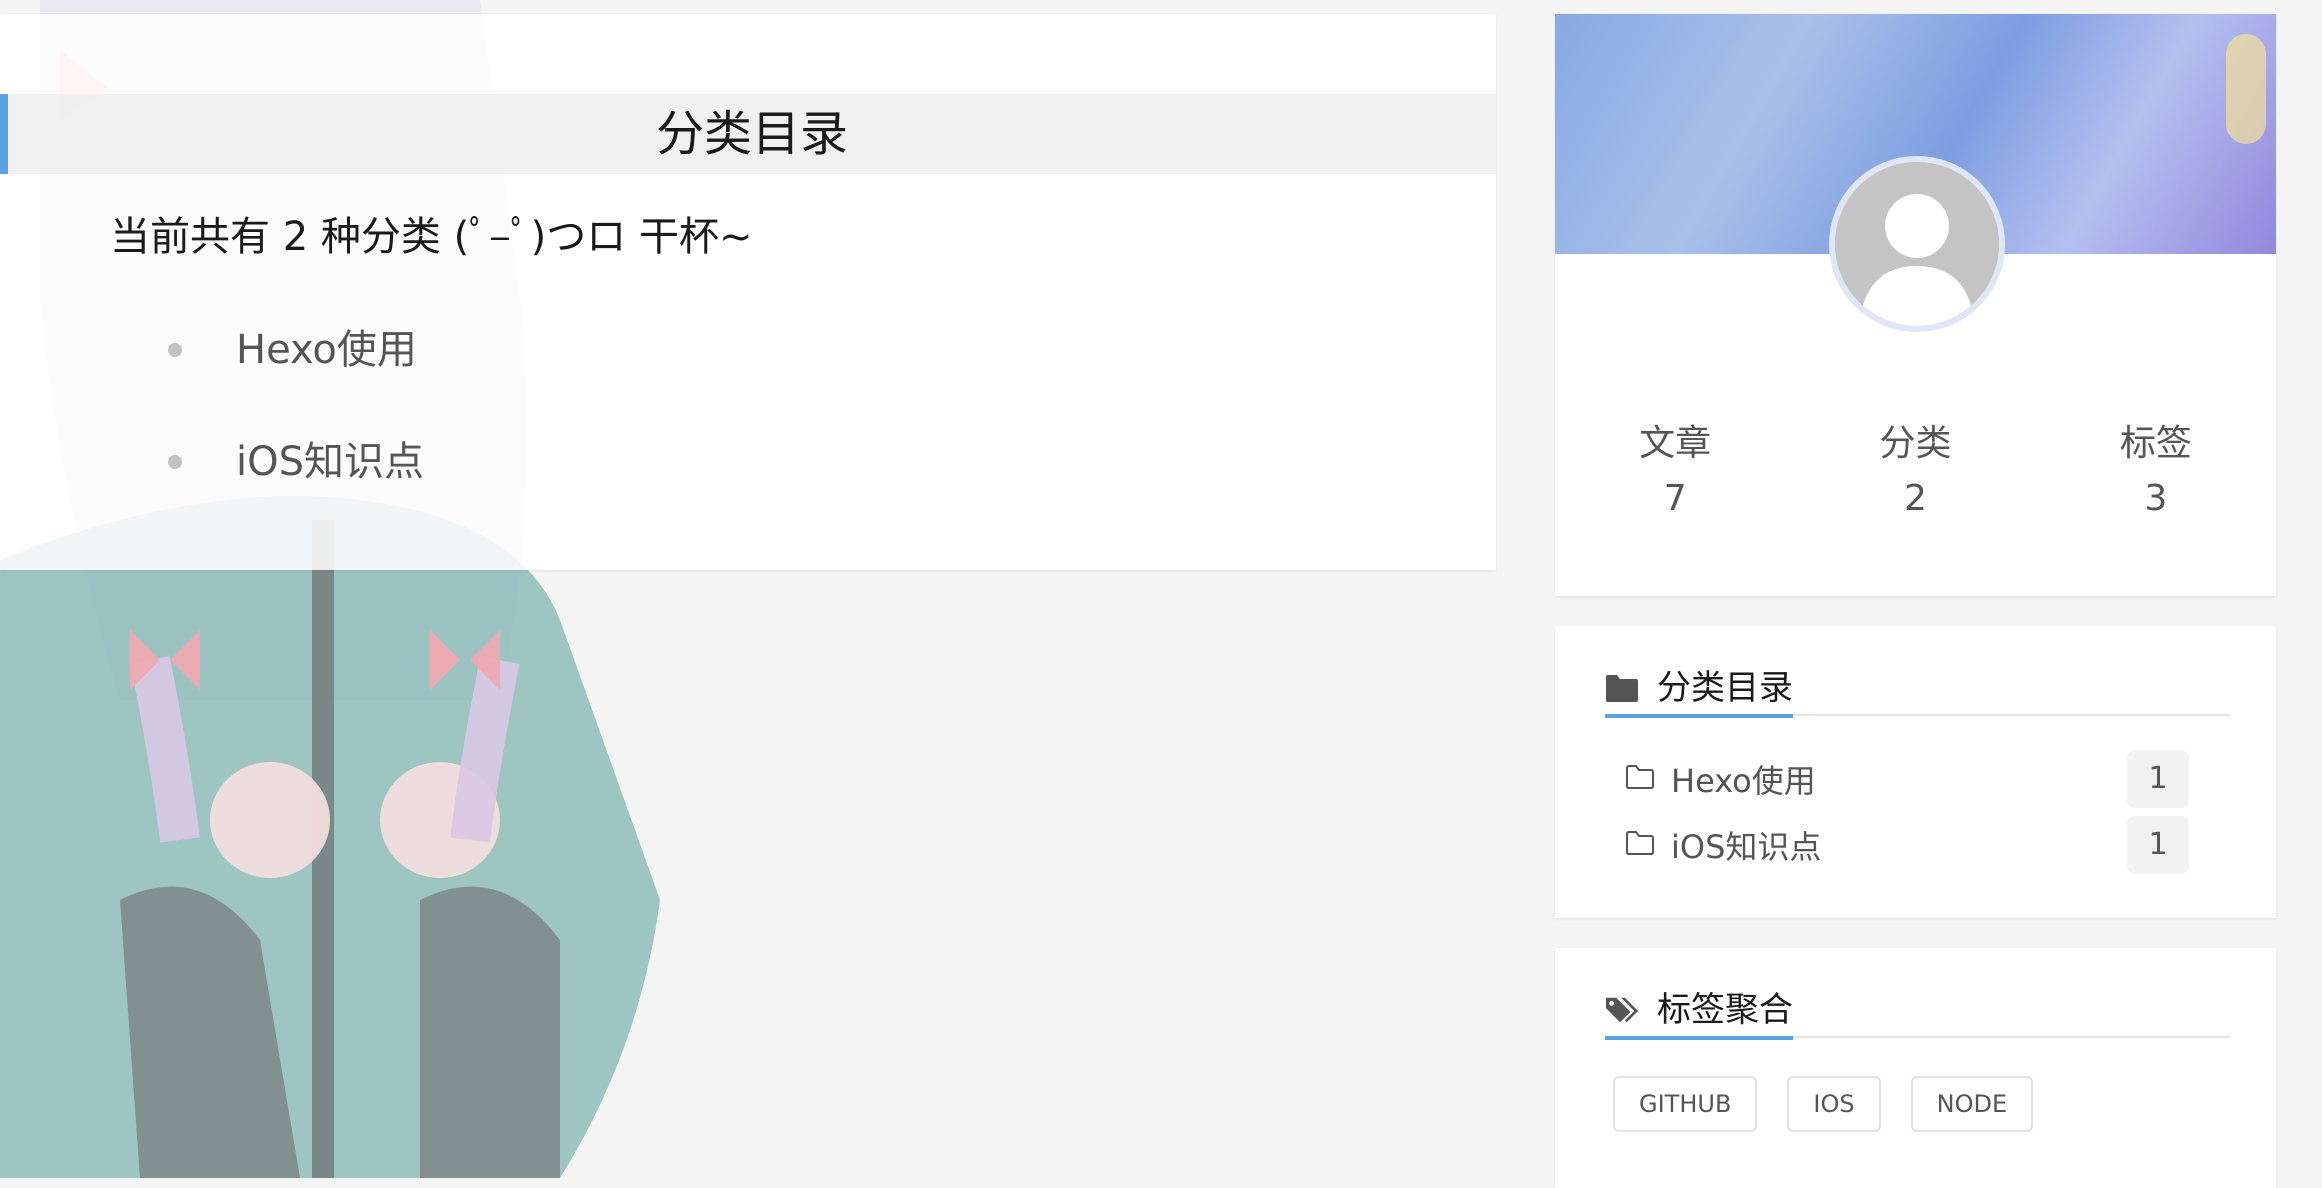 Image resolution: width=2322 pixels, height=1188 pixels. I want to click on profile-stats: 文章 7 分类 2 标签 3, so click(1915, 466).